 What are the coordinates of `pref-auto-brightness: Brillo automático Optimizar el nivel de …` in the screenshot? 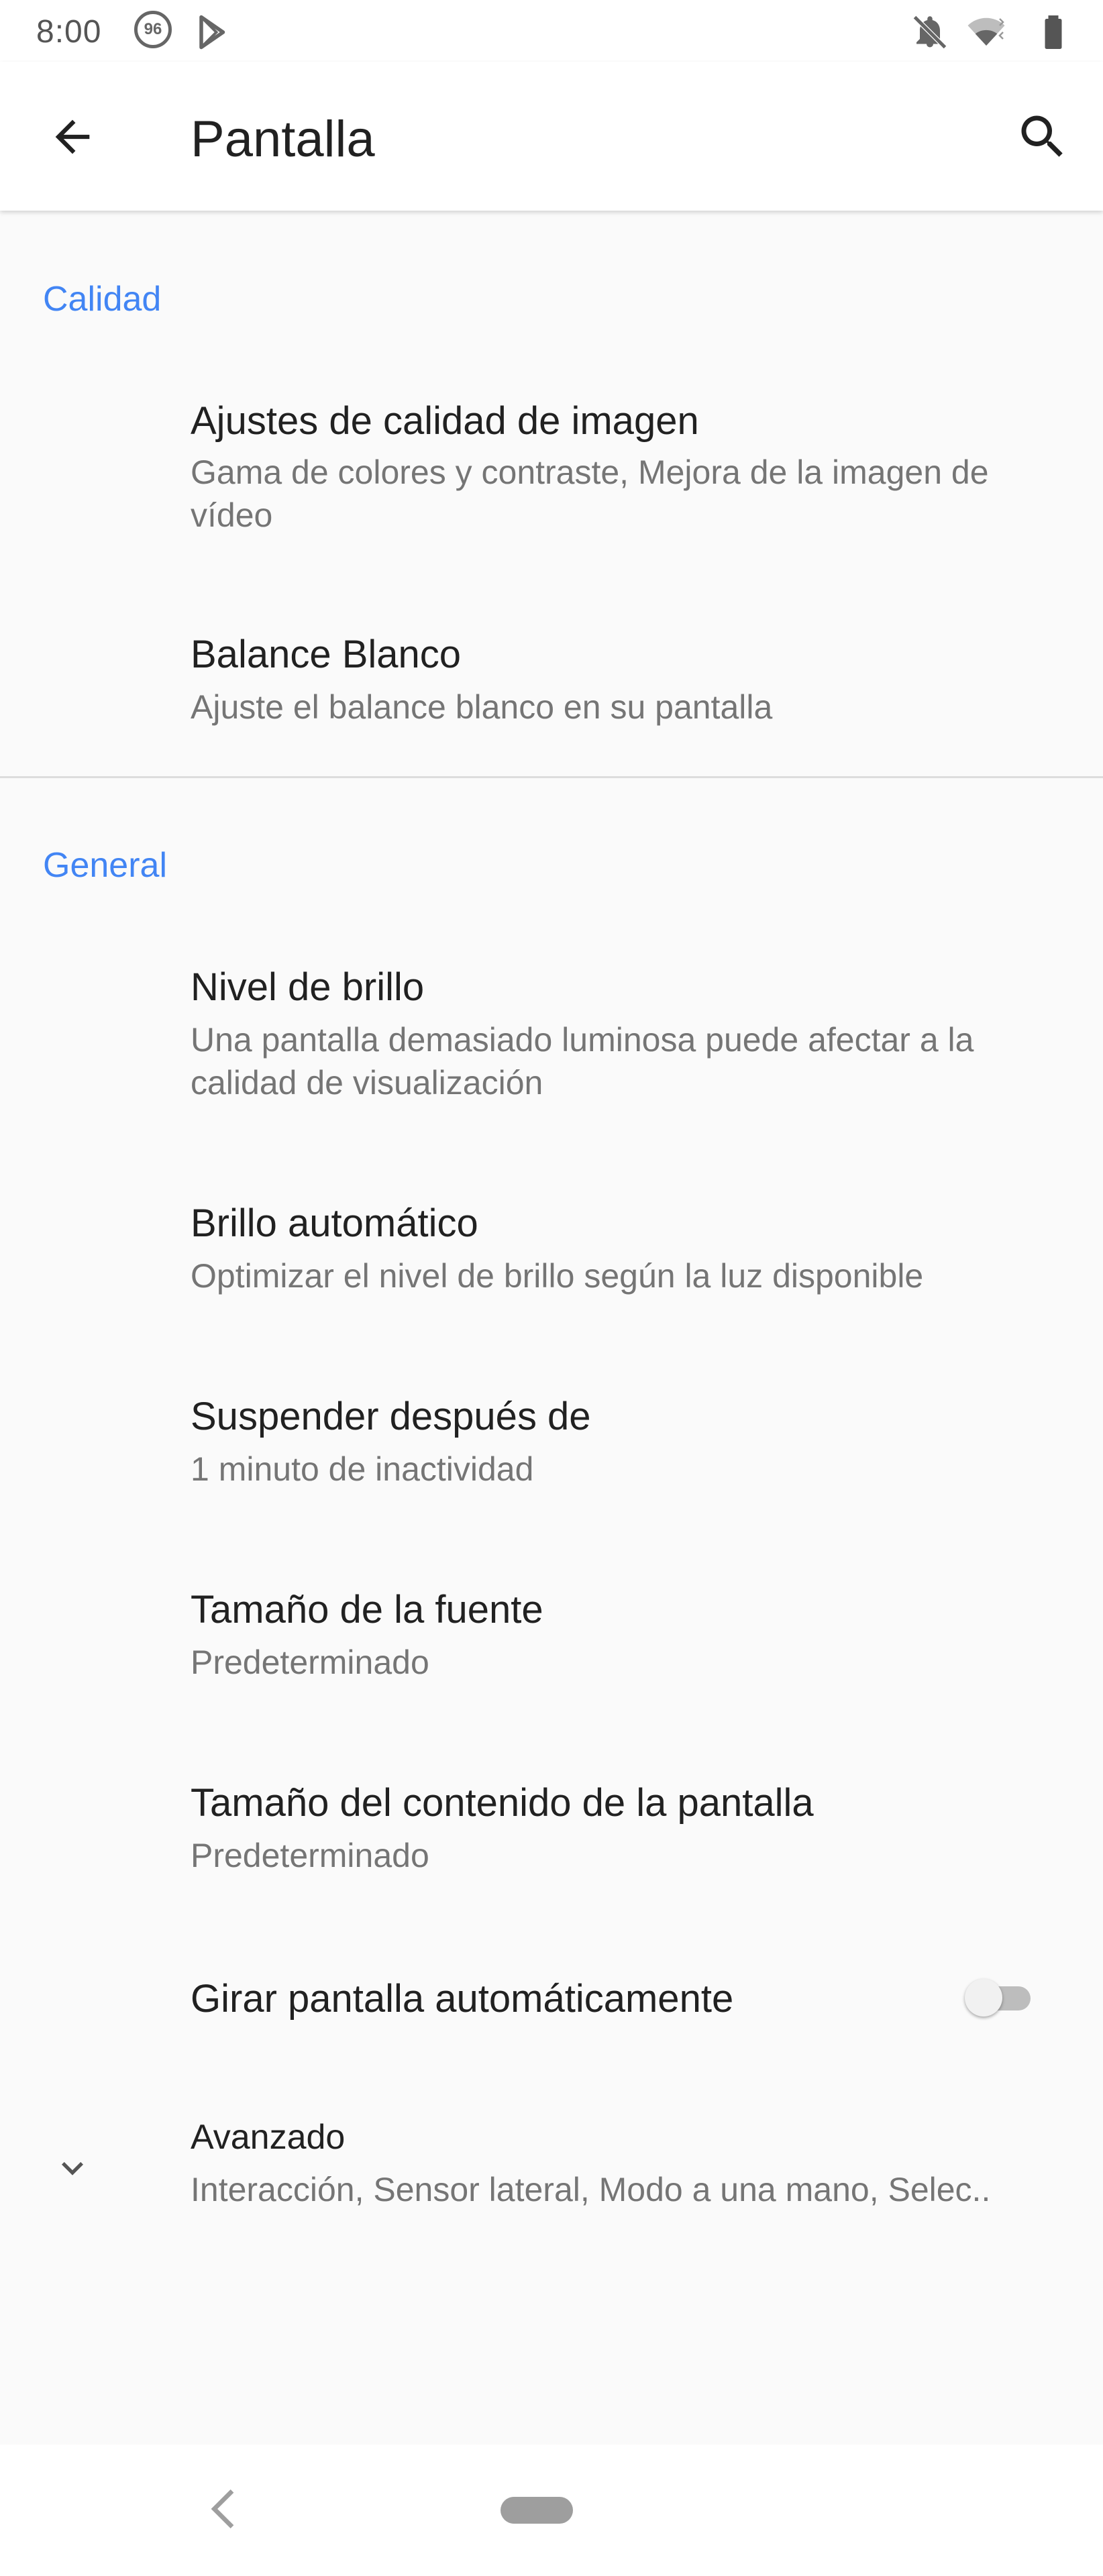 It's located at (551, 1267).